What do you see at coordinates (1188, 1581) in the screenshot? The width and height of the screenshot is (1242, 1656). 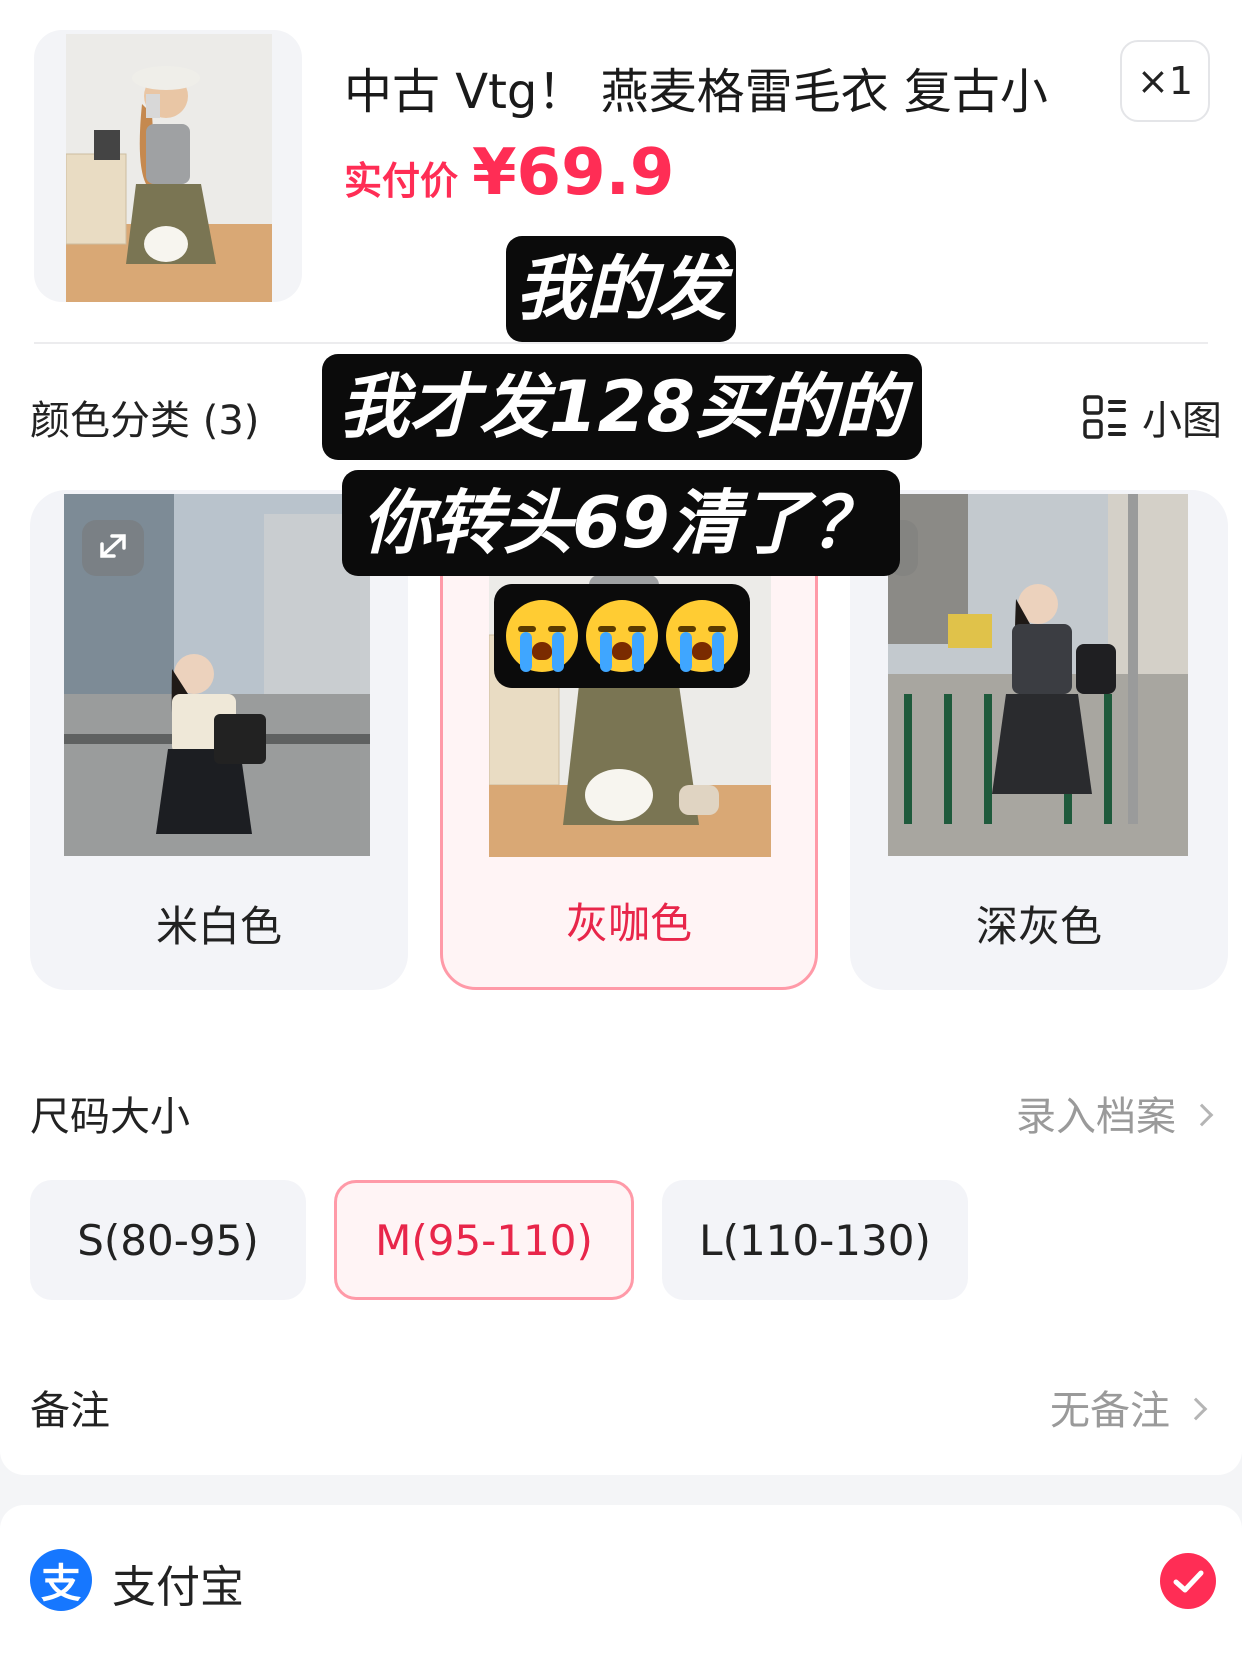 I see `checkmark-icon` at bounding box center [1188, 1581].